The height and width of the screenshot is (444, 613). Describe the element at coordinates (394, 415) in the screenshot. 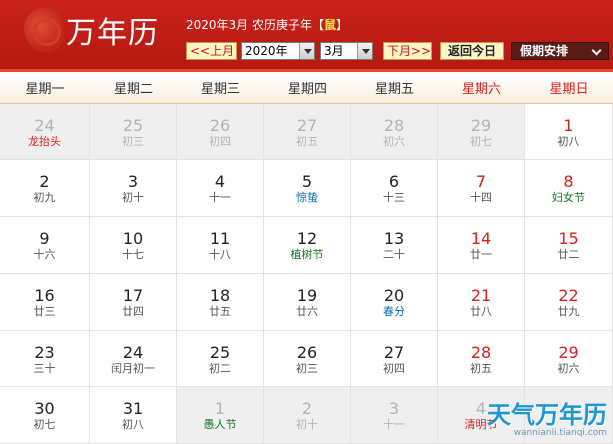

I see `calendar-day-cell: 3 十一` at that location.